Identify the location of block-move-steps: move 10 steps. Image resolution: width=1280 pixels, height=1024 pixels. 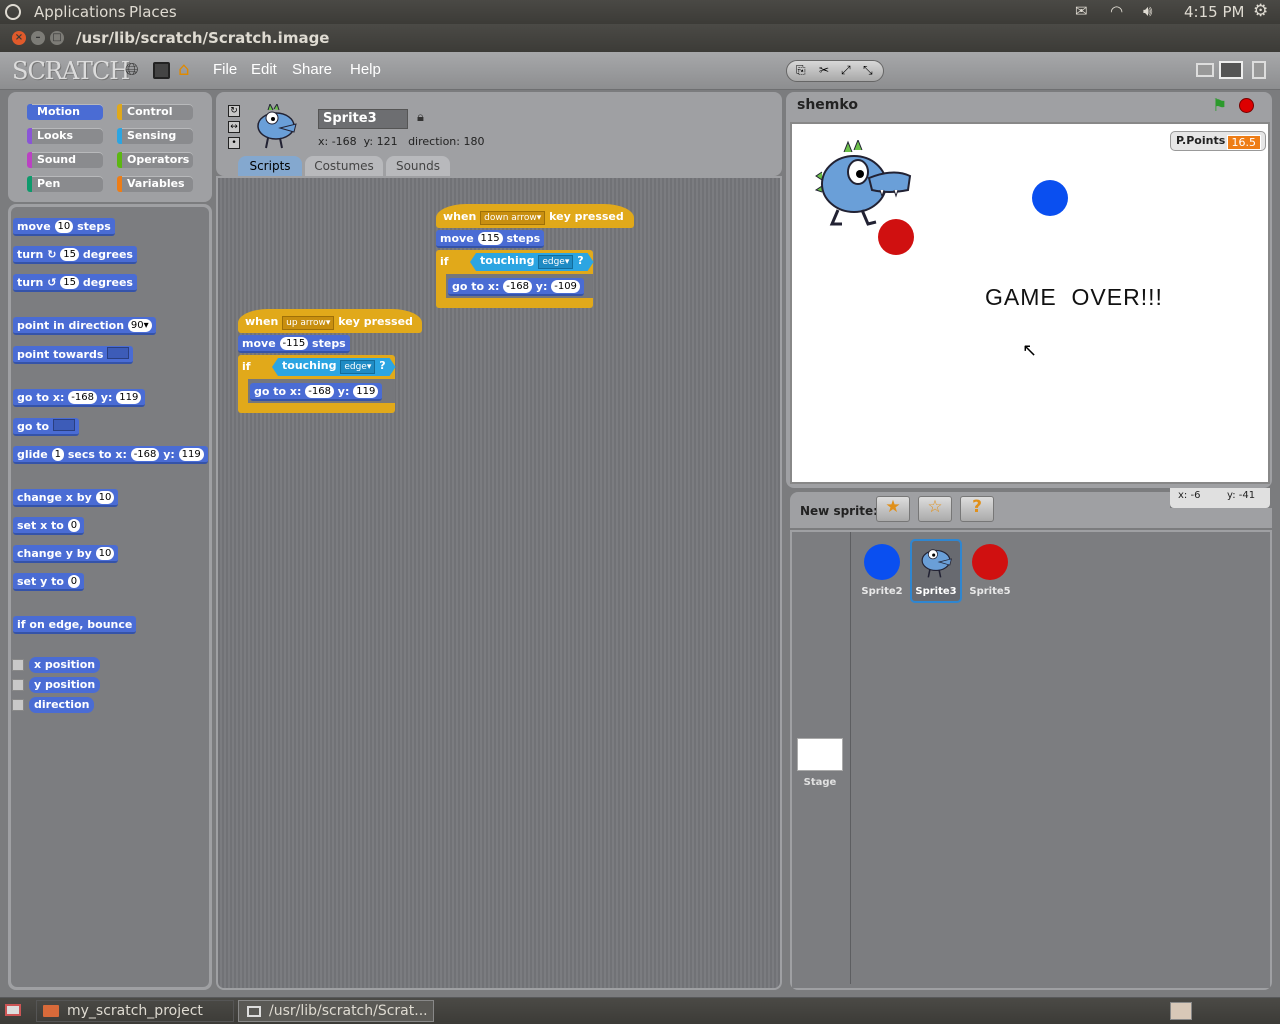
(64, 227).